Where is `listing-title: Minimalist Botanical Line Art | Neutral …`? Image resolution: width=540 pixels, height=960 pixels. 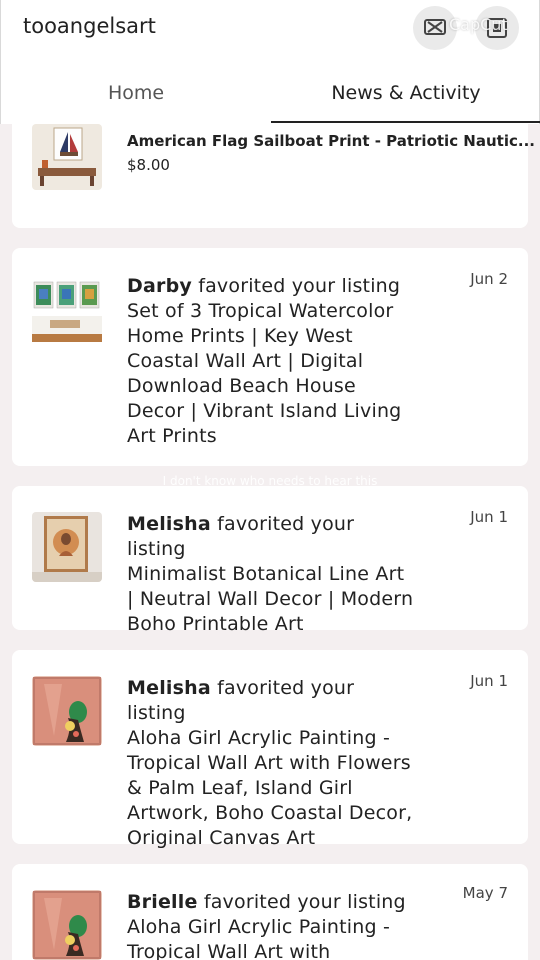 listing-title: Minimalist Botanical Line Art | Neutral … is located at coordinates (272, 599).